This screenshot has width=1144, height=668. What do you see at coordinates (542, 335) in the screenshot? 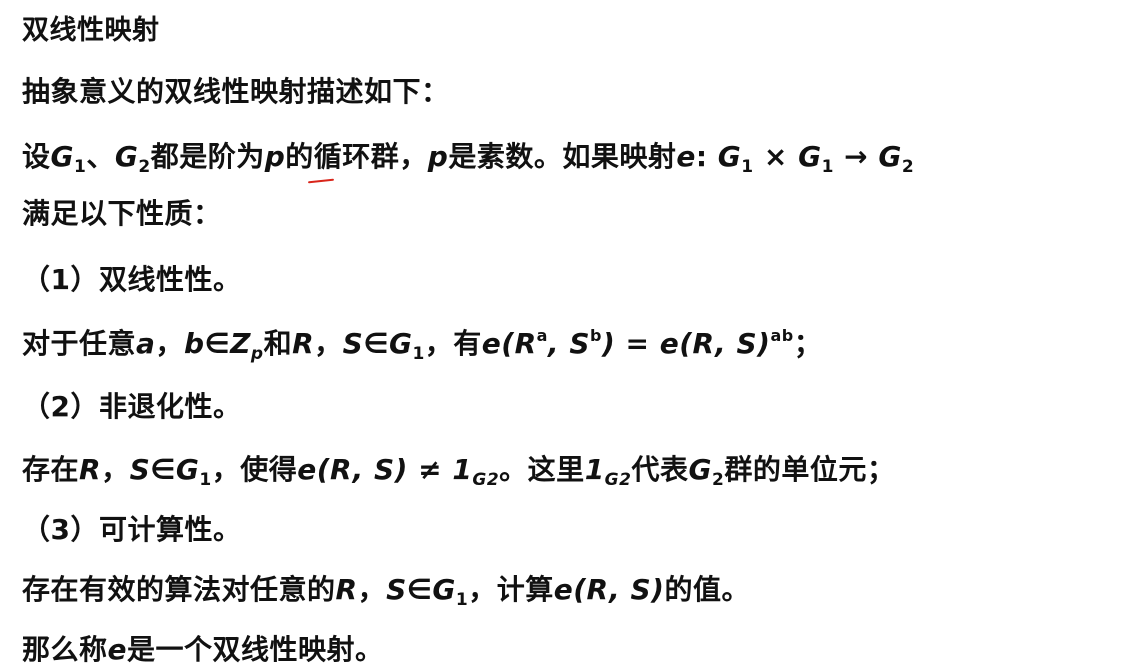
I see `superscript: a` at bounding box center [542, 335].